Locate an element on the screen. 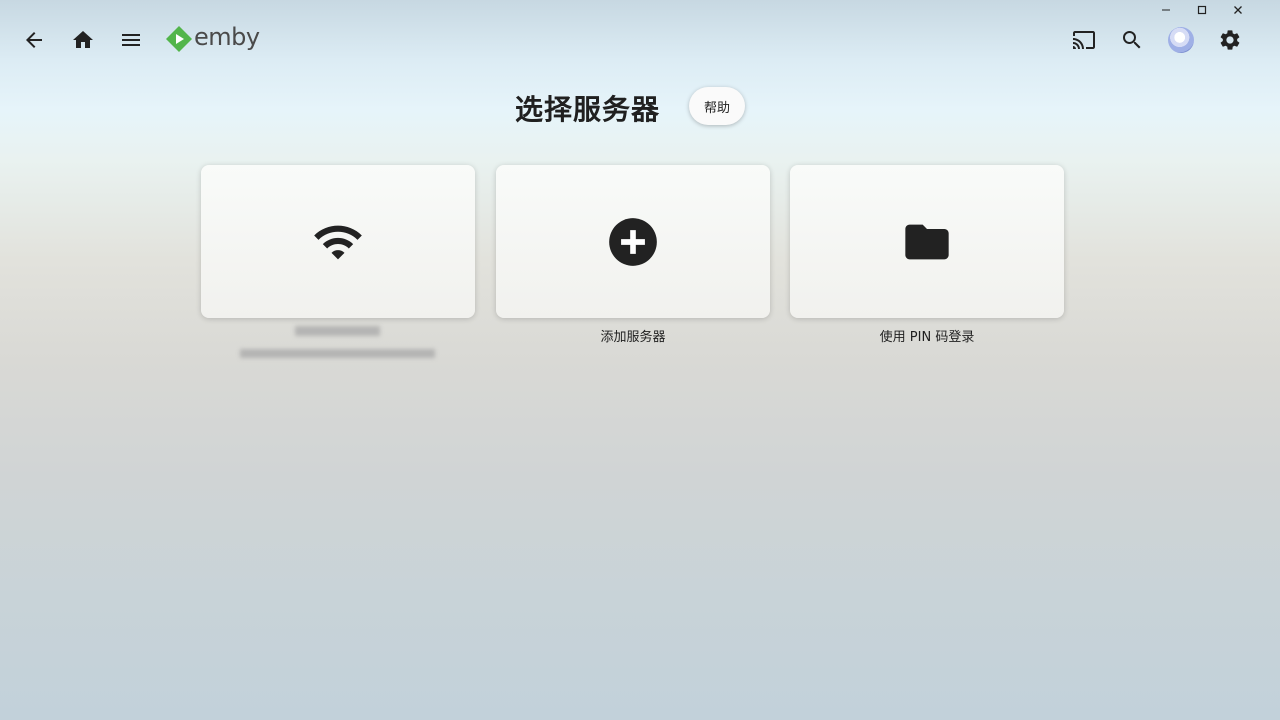  search-icon is located at coordinates (1132, 40).